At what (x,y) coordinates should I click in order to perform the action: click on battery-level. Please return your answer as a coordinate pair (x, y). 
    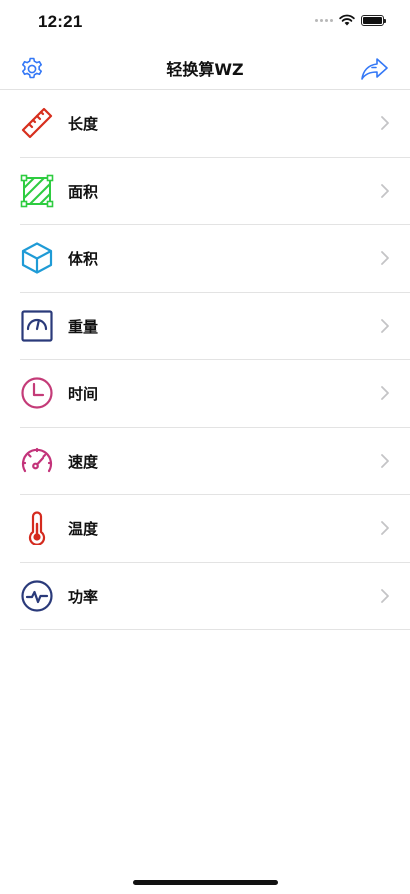
    Looking at the image, I should click on (372, 20).